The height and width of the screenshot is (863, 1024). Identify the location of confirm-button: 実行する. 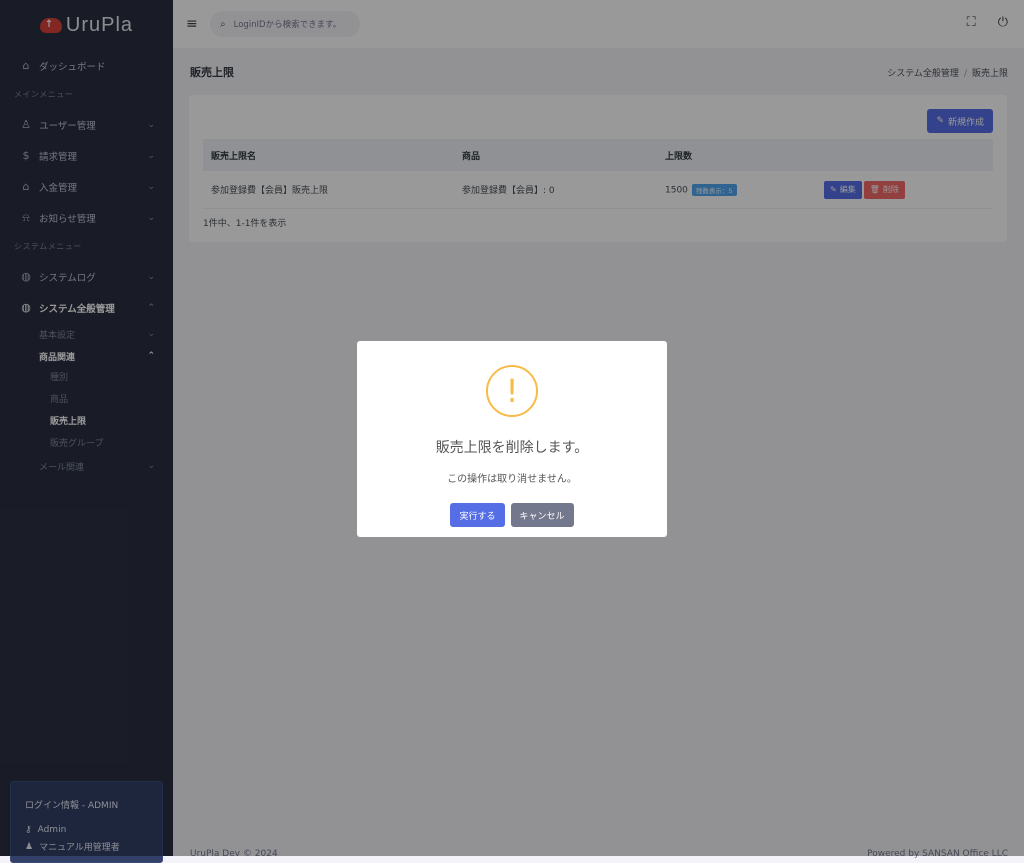
(477, 515).